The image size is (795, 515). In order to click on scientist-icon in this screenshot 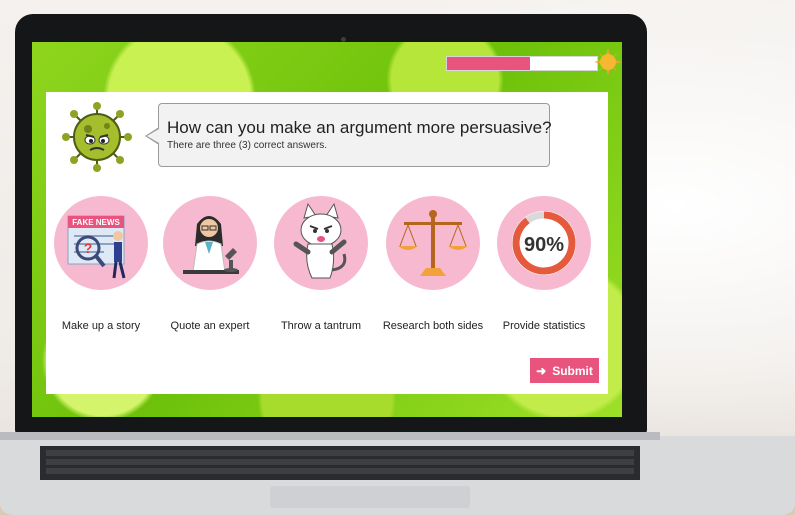, I will do `click(211, 245)`.